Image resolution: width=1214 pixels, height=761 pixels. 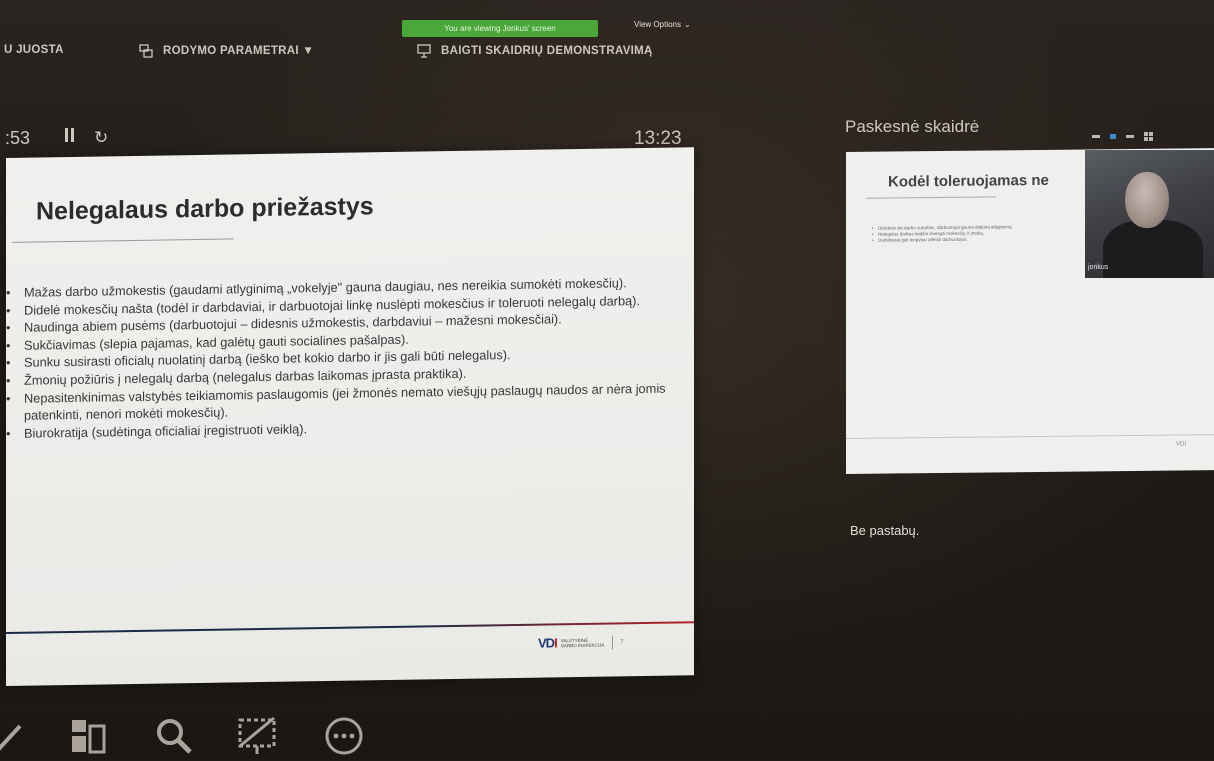 What do you see at coordinates (687, 24) in the screenshot?
I see `chevron-down-icon: ⌄` at bounding box center [687, 24].